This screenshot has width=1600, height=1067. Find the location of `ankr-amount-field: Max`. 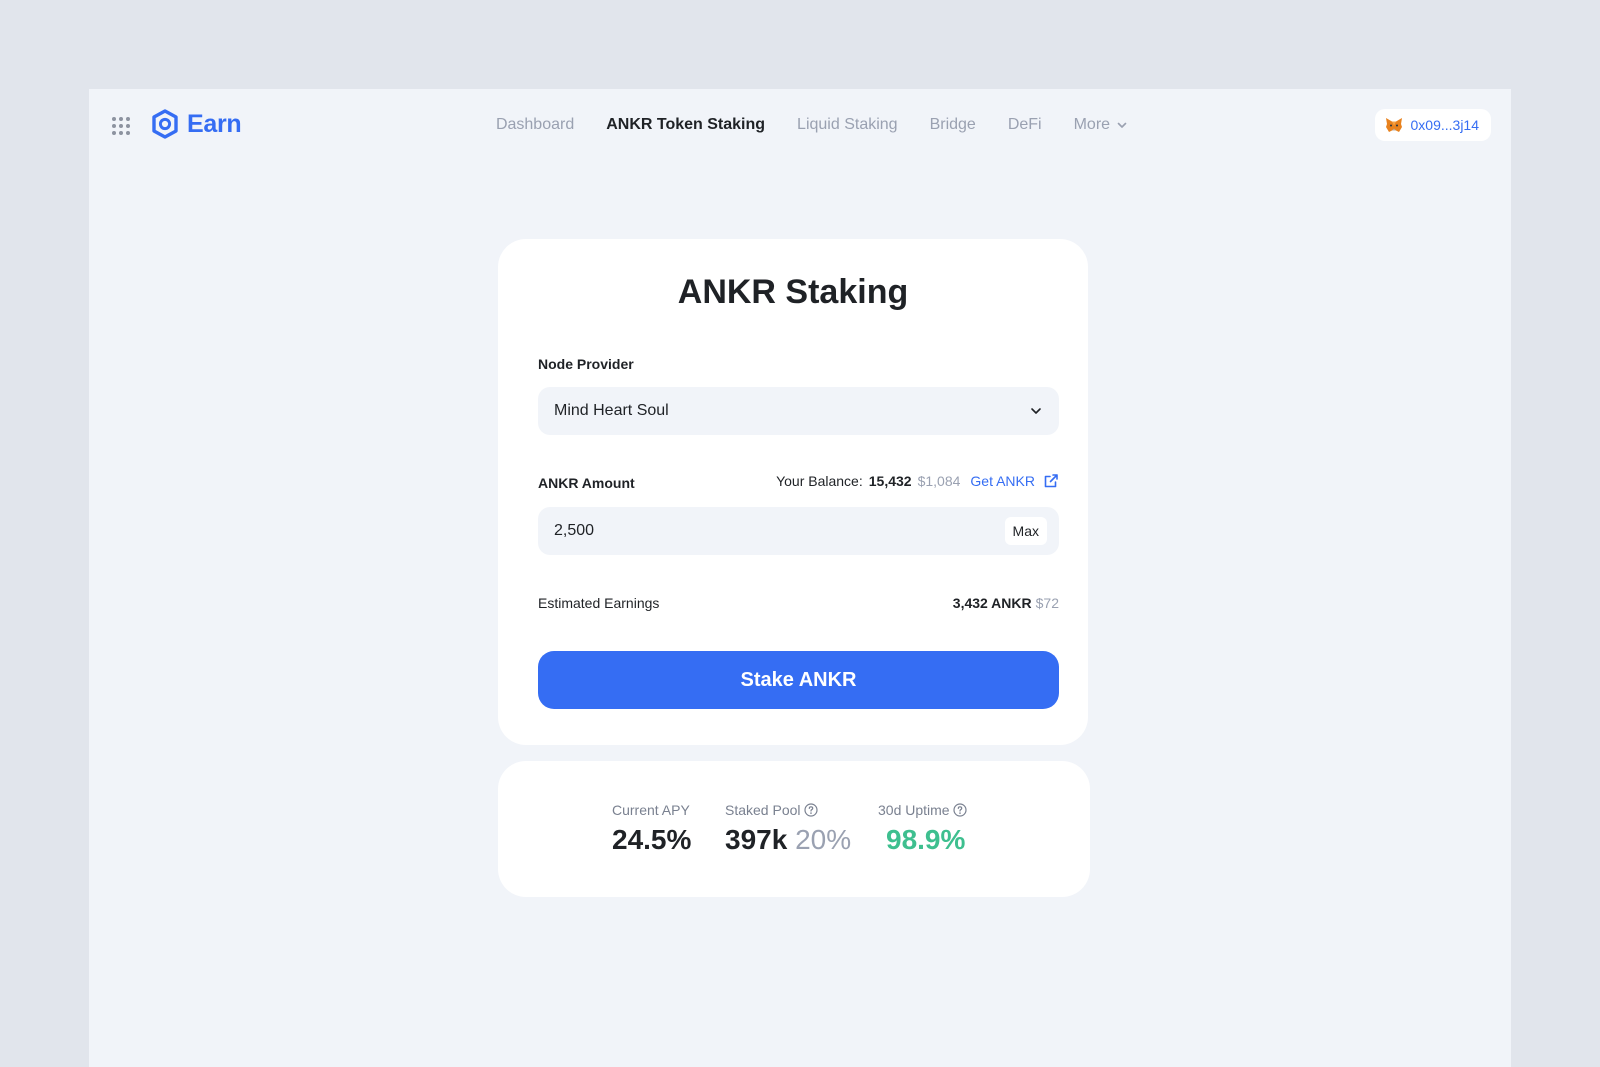

ankr-amount-field: Max is located at coordinates (798, 531).